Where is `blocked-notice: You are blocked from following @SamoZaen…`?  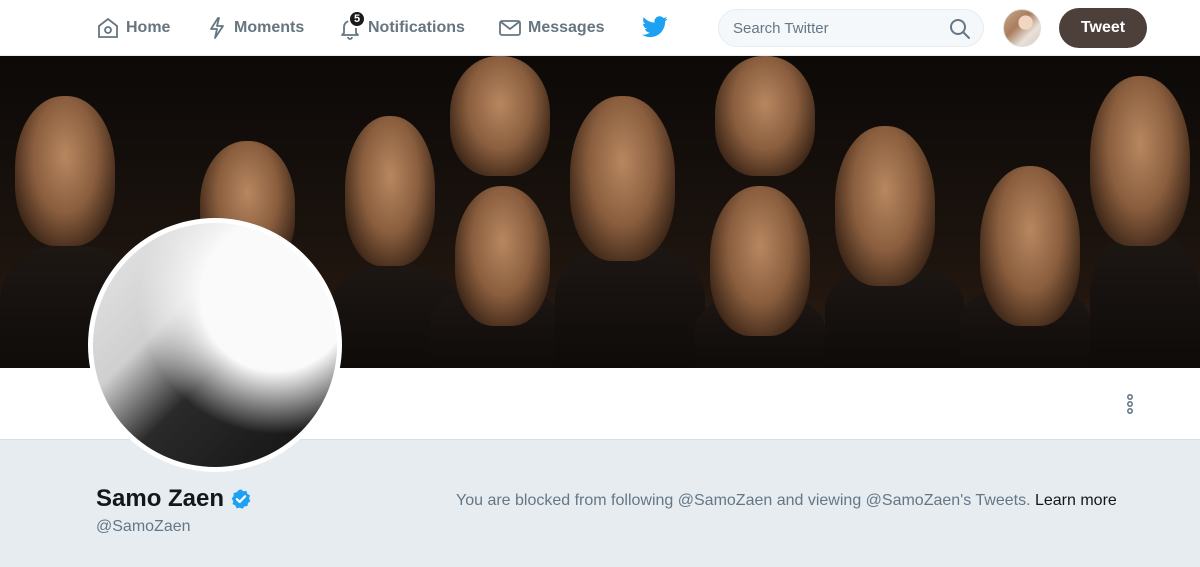
blocked-notice: You are blocked from following @SamoZaen… is located at coordinates (796, 500).